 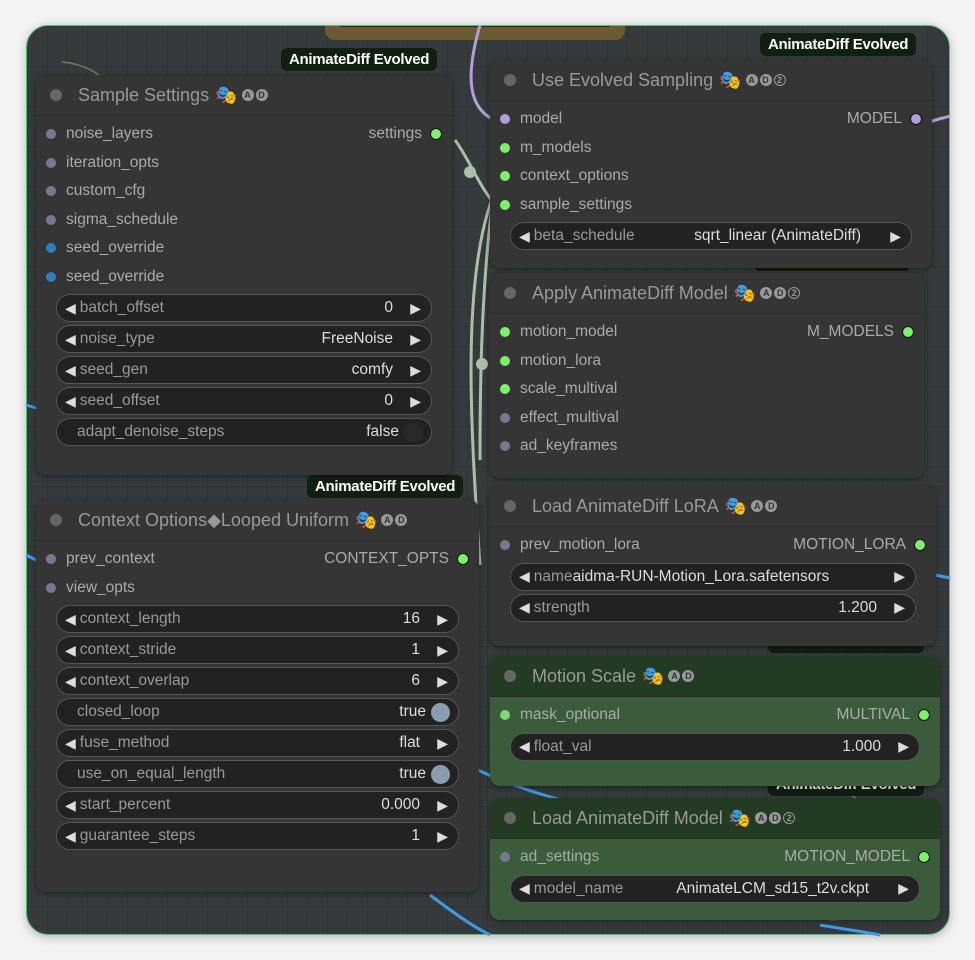 What do you see at coordinates (257, 805) in the screenshot?
I see `widget-start-percent: ◀ start_percent 0.000 ▶` at bounding box center [257, 805].